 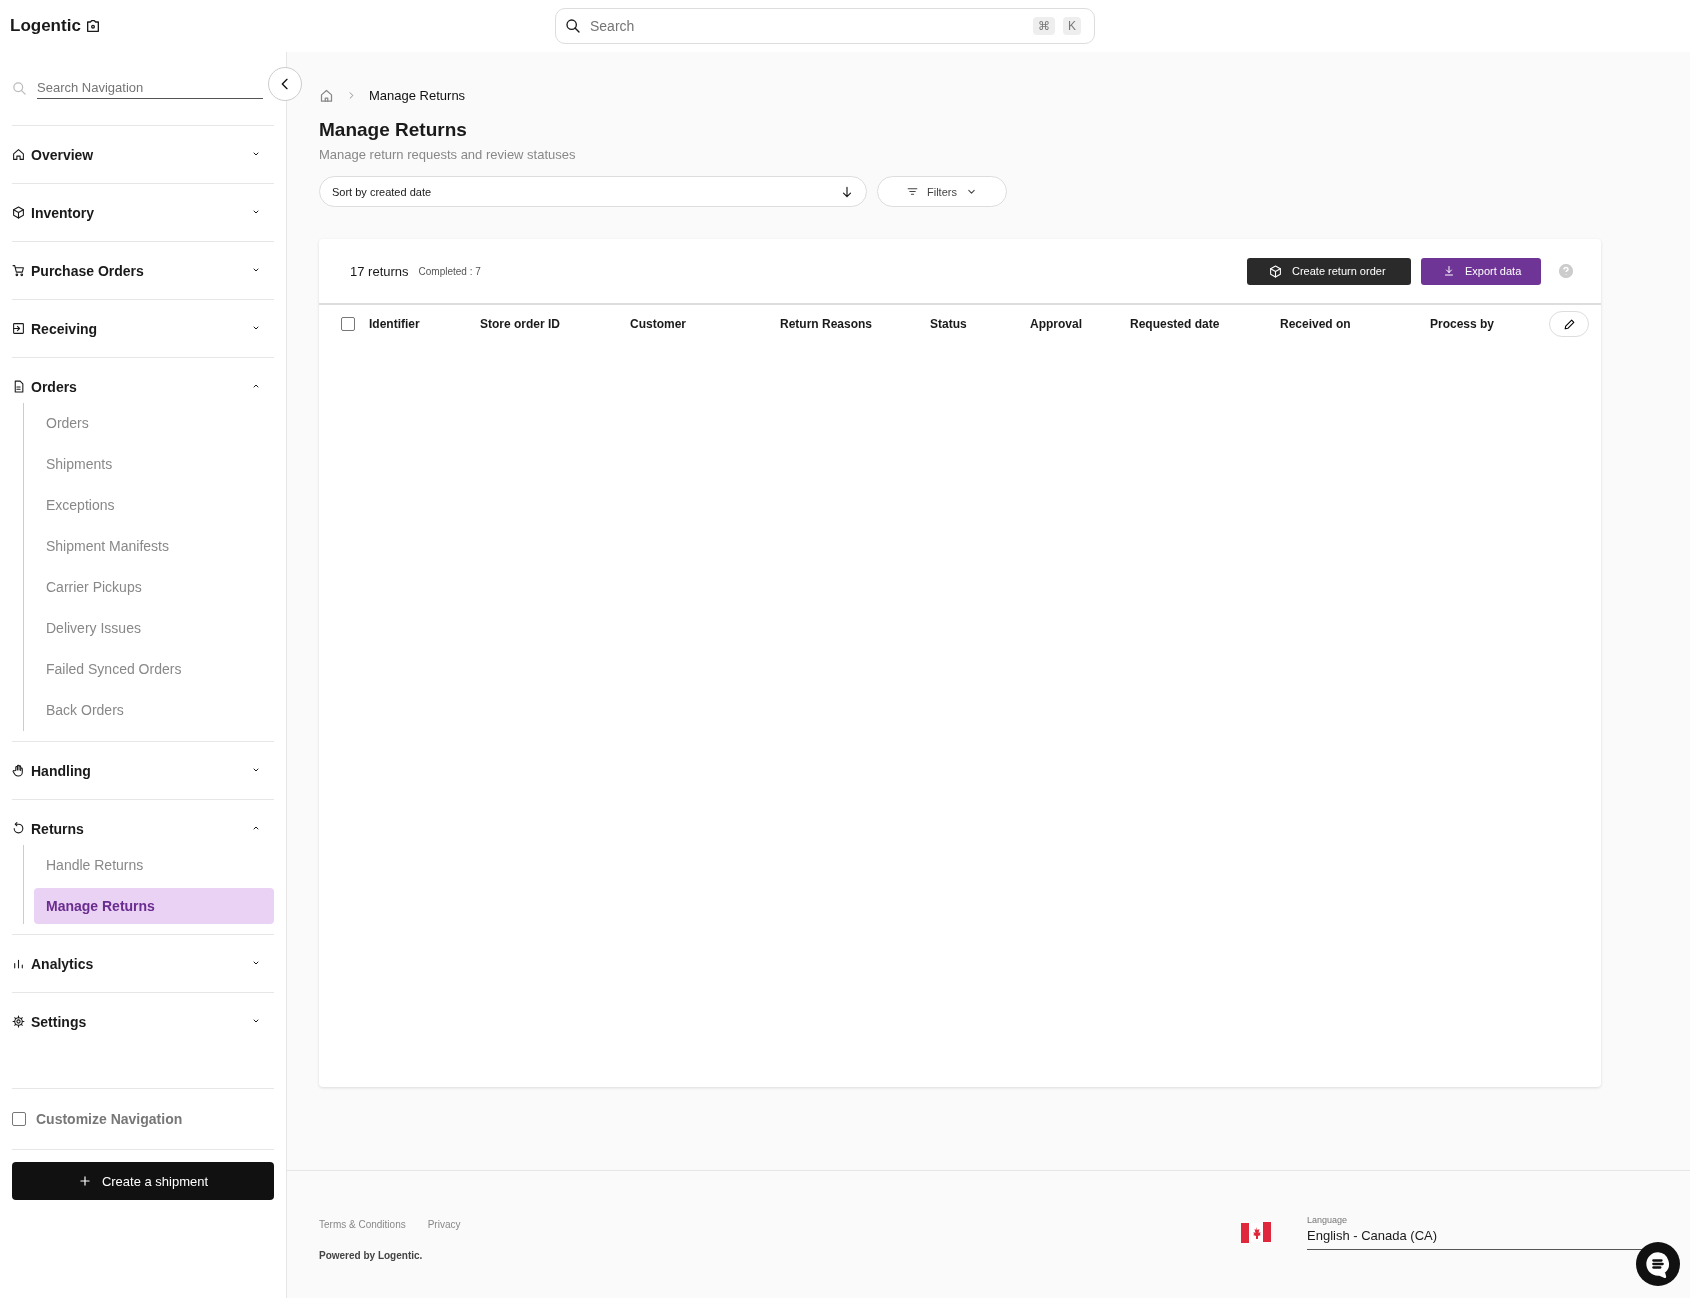 I want to click on nav-item: Shipments, so click(x=154, y=464).